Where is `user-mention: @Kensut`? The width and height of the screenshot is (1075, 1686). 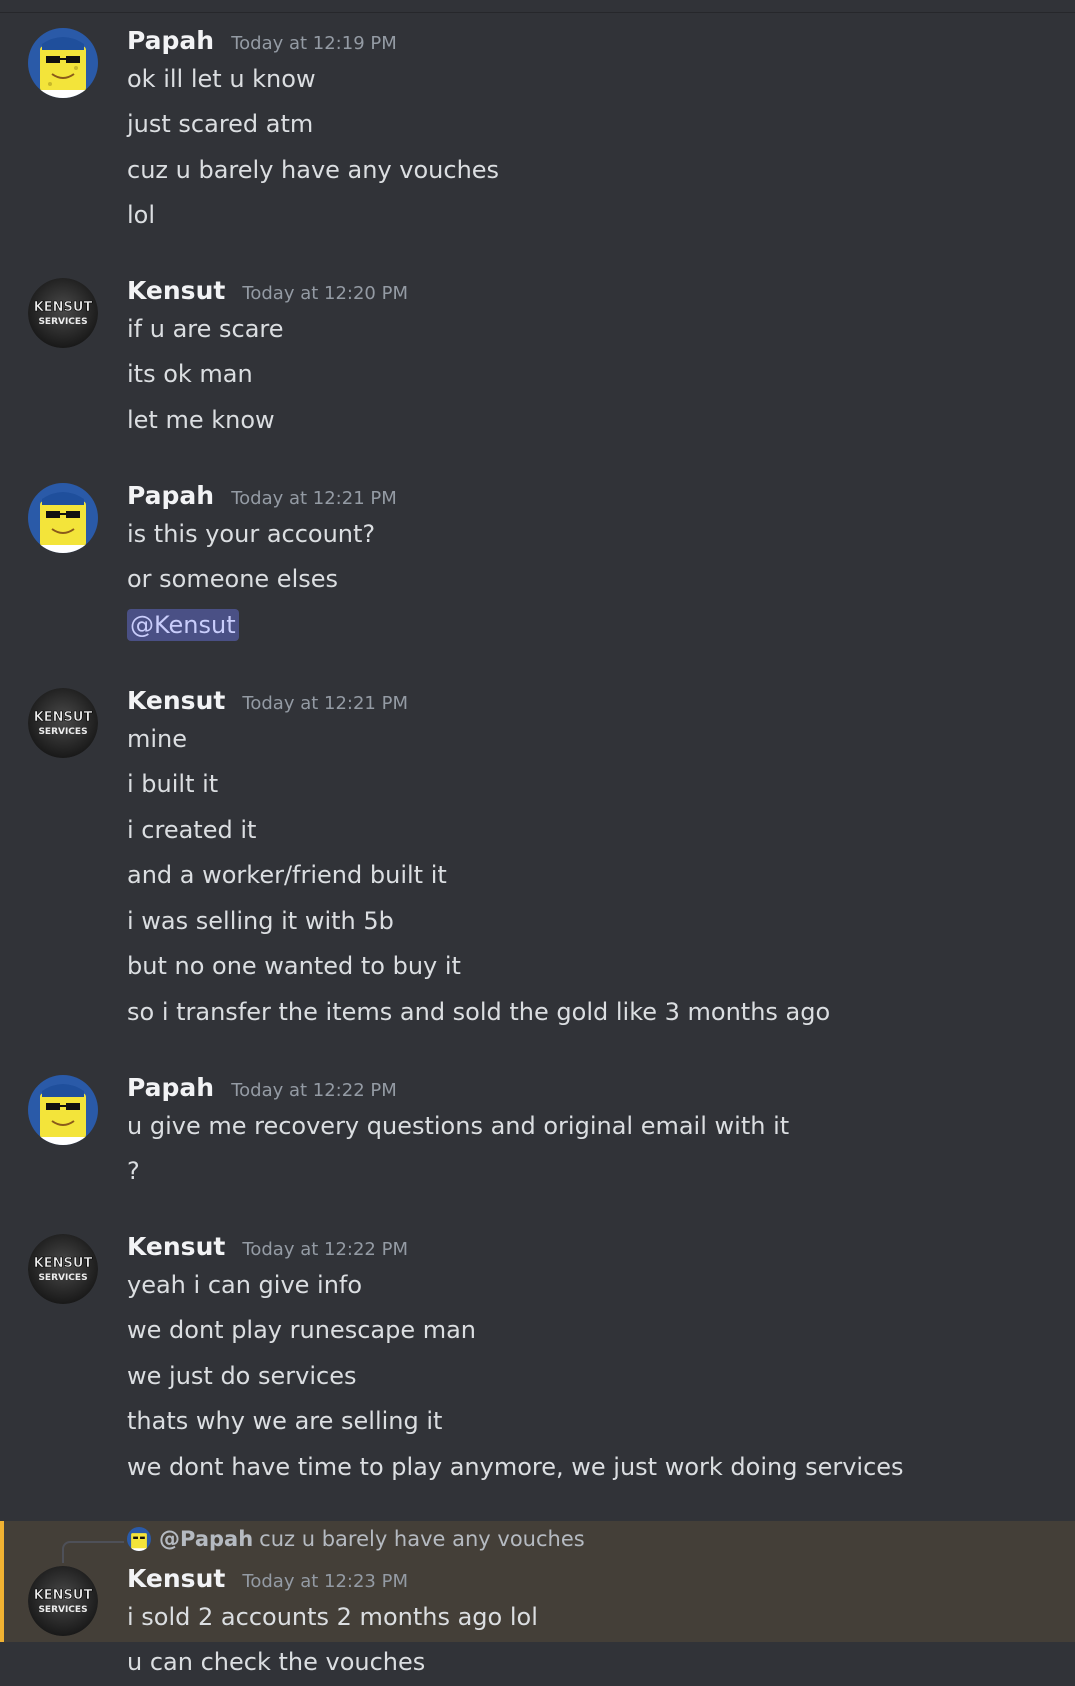 user-mention: @Kensut is located at coordinates (183, 625).